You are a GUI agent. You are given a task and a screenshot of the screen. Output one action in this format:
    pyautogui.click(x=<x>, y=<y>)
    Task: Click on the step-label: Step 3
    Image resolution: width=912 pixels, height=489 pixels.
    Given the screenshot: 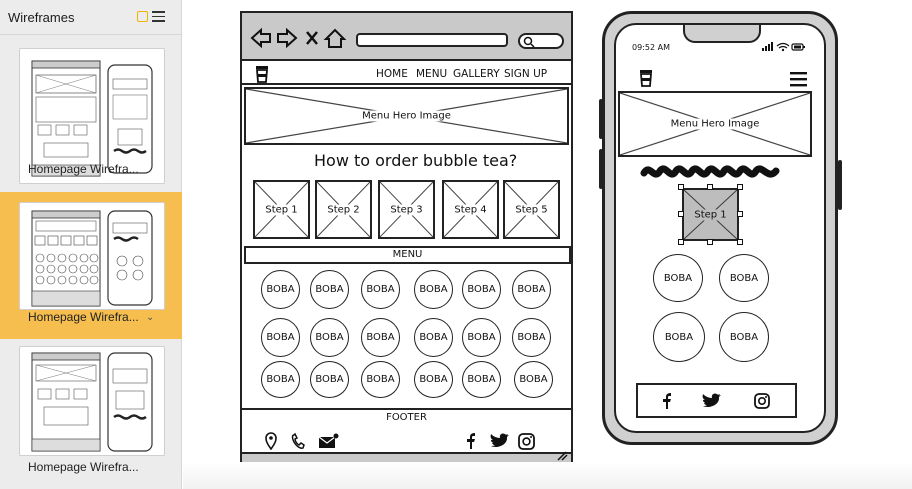 What is the action you would take?
    pyautogui.click(x=406, y=209)
    